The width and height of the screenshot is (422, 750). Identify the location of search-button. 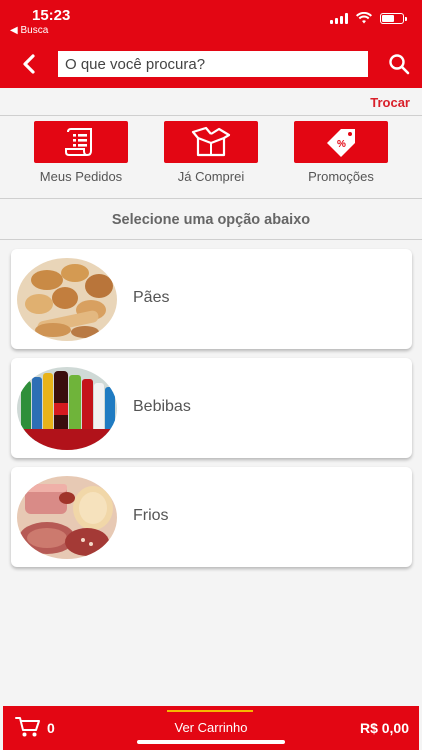
(399, 64).